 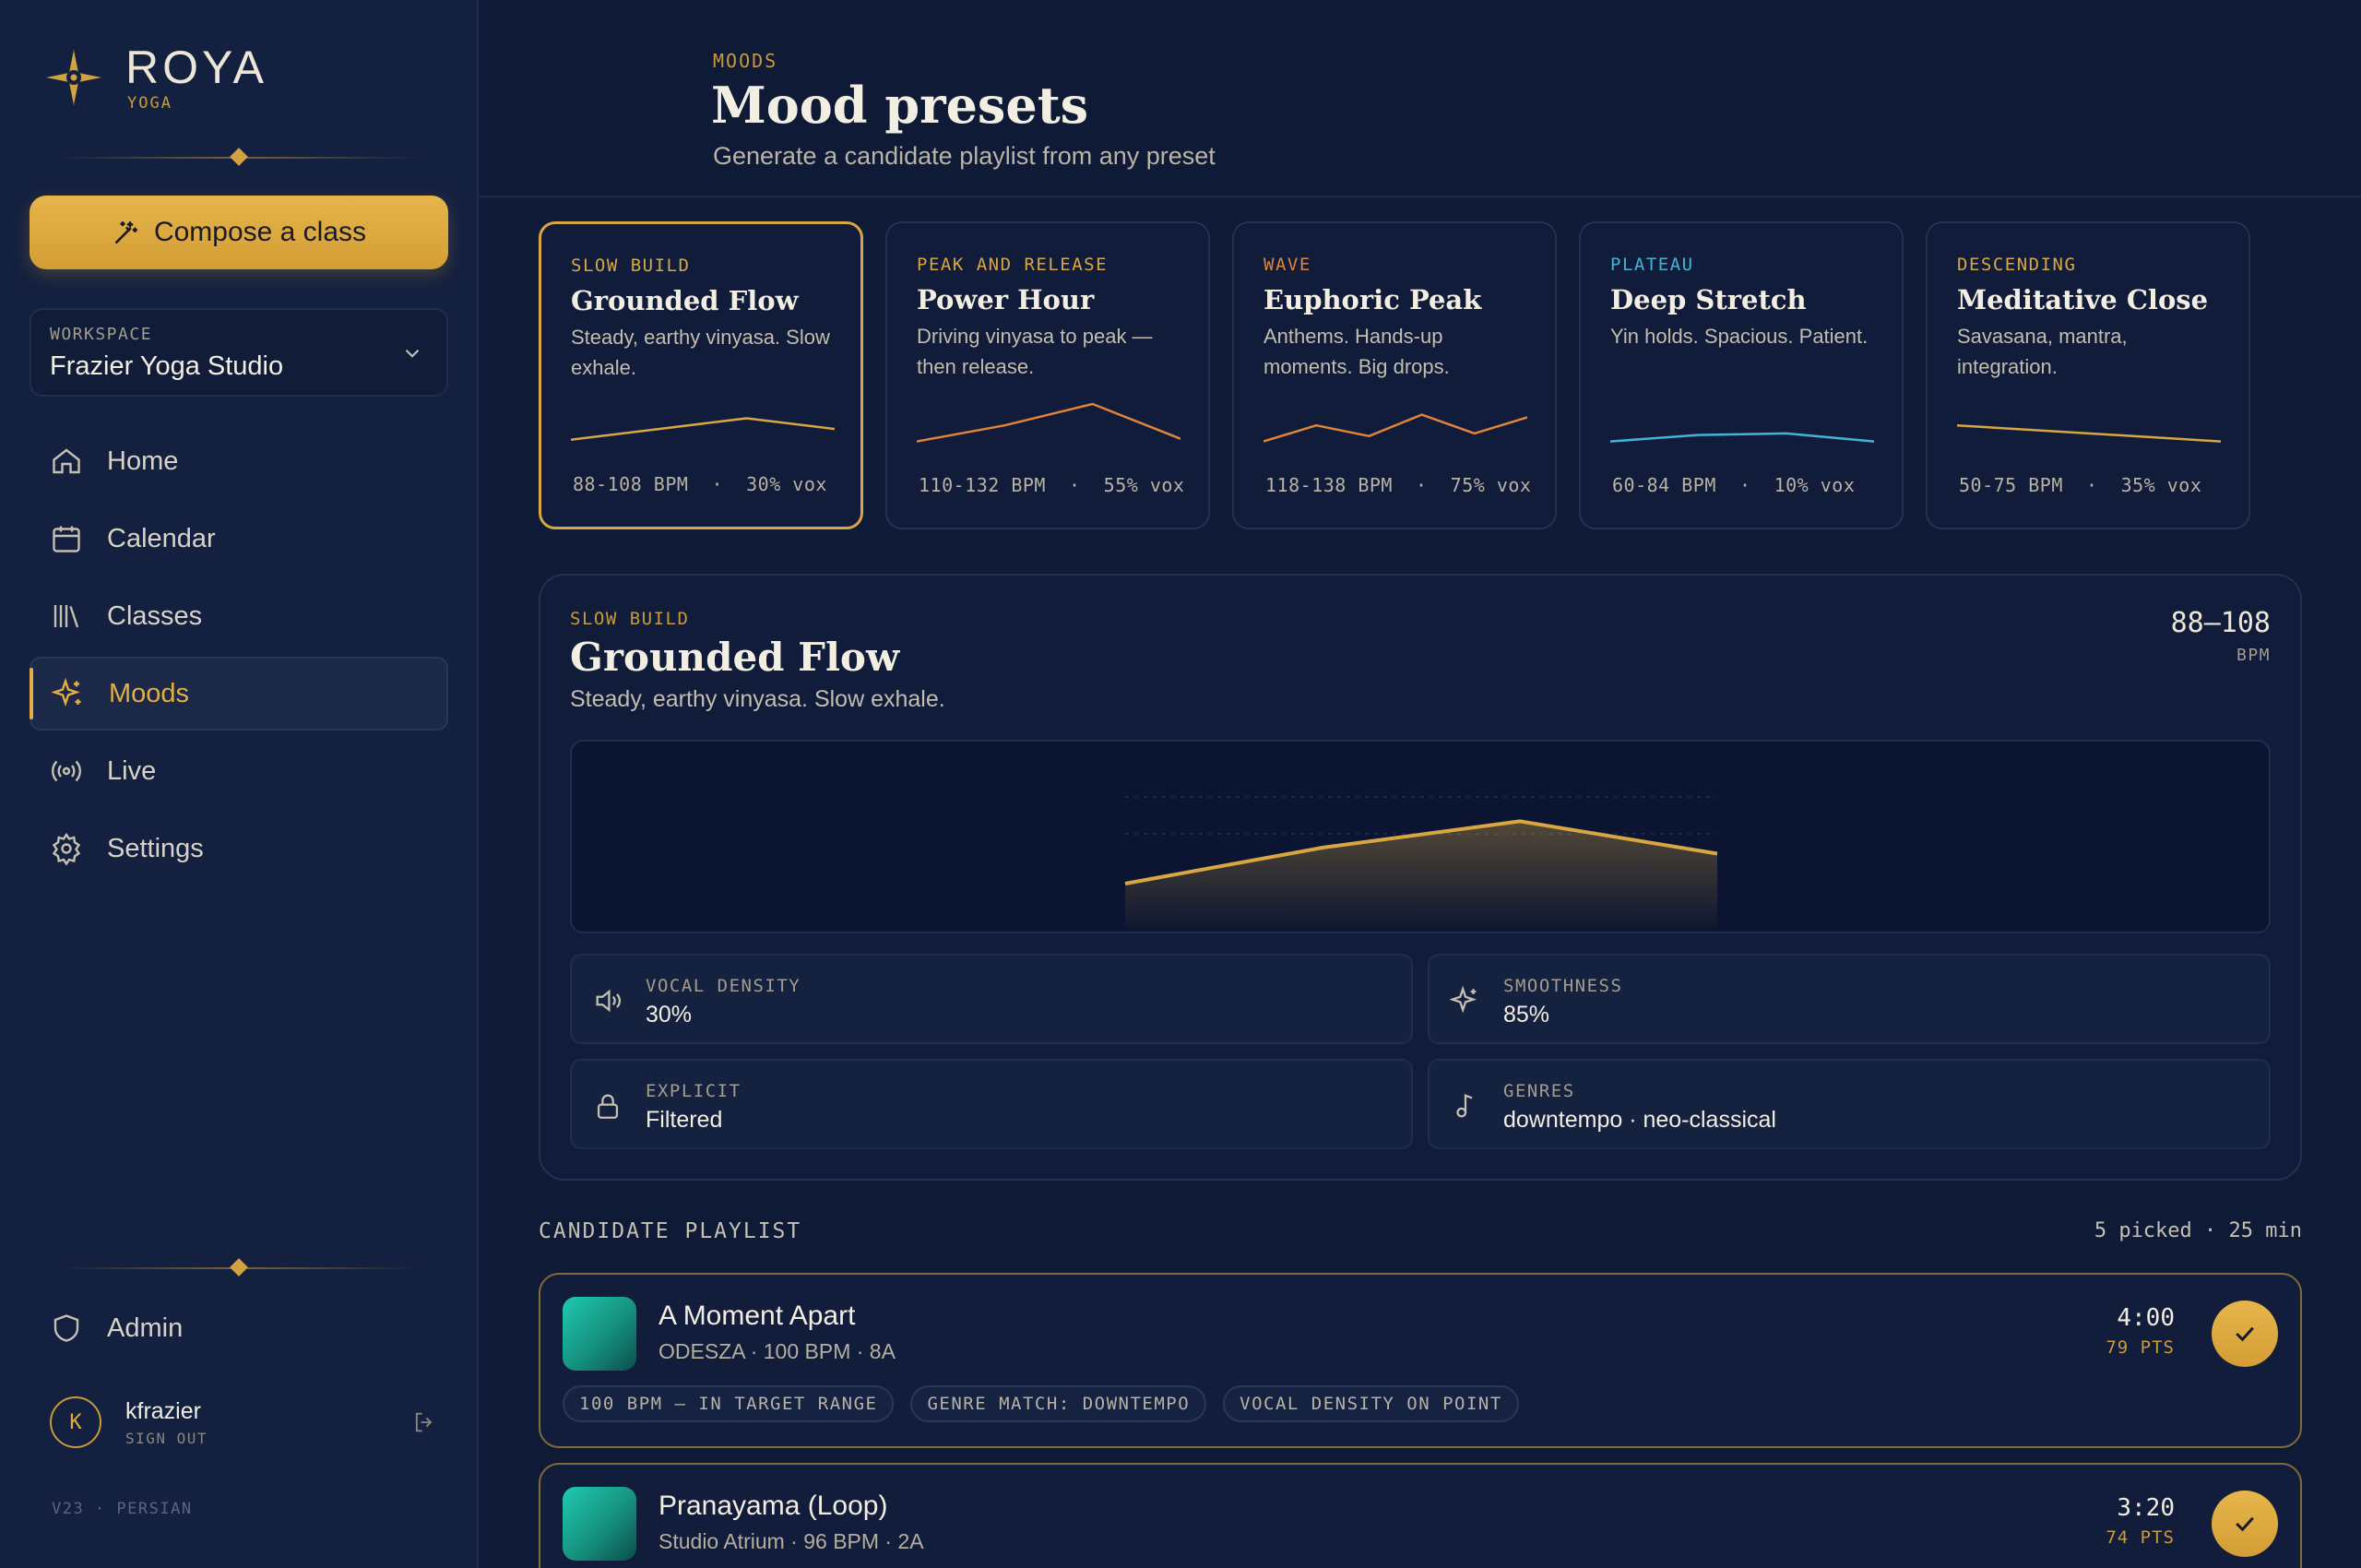 What do you see at coordinates (2253, 655) in the screenshot?
I see `detail-bpm-label: BPM` at bounding box center [2253, 655].